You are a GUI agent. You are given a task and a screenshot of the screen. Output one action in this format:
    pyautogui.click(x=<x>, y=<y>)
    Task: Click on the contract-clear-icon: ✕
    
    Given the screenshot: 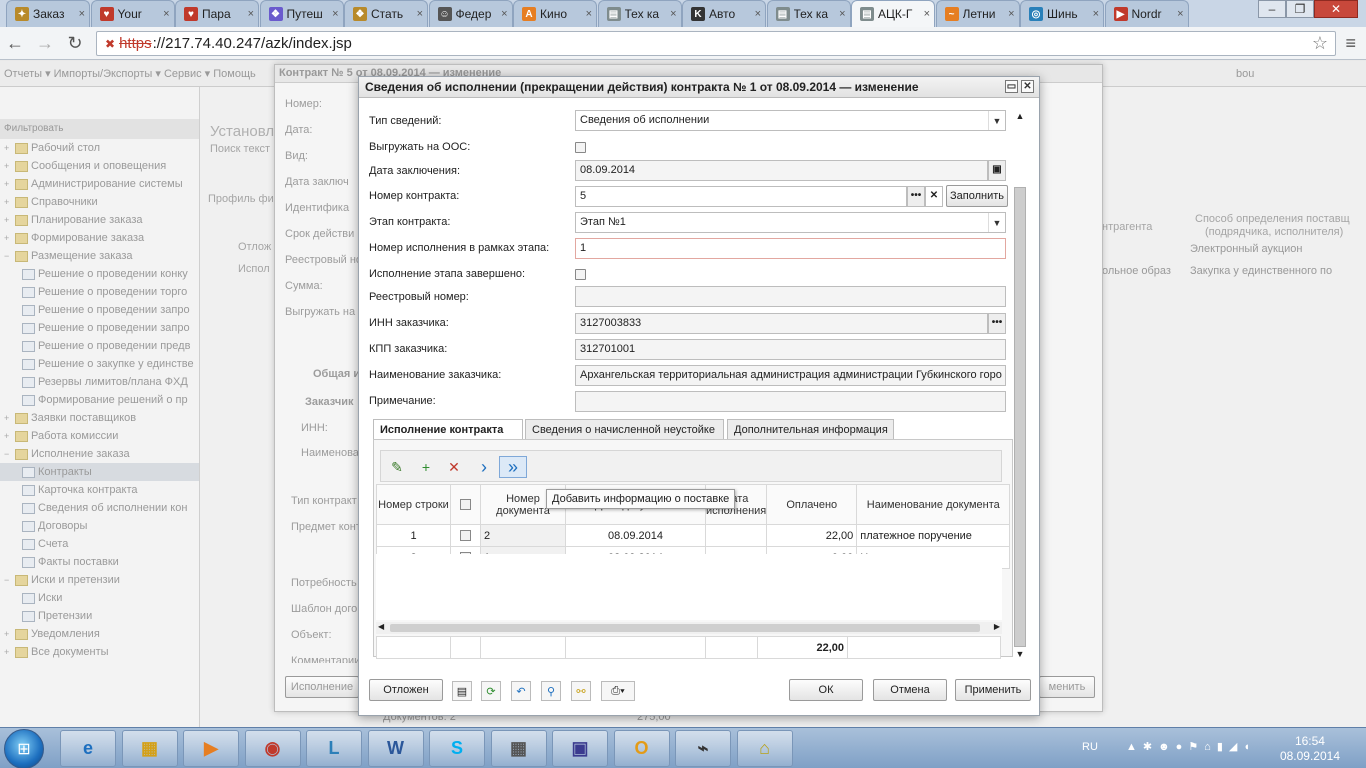 What is the action you would take?
    pyautogui.click(x=934, y=196)
    